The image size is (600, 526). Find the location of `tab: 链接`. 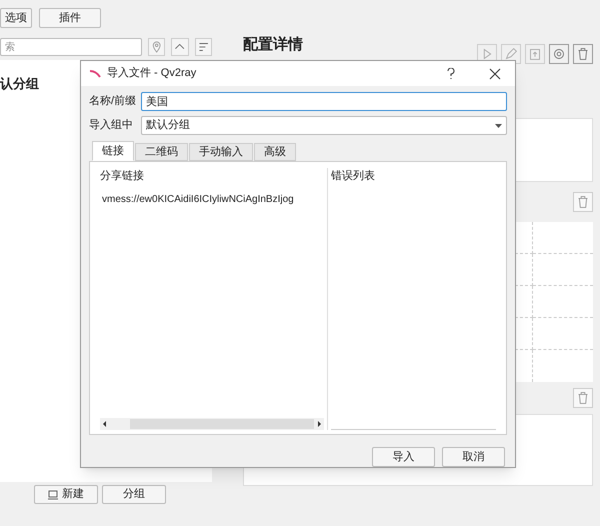

tab: 链接 is located at coordinates (113, 151).